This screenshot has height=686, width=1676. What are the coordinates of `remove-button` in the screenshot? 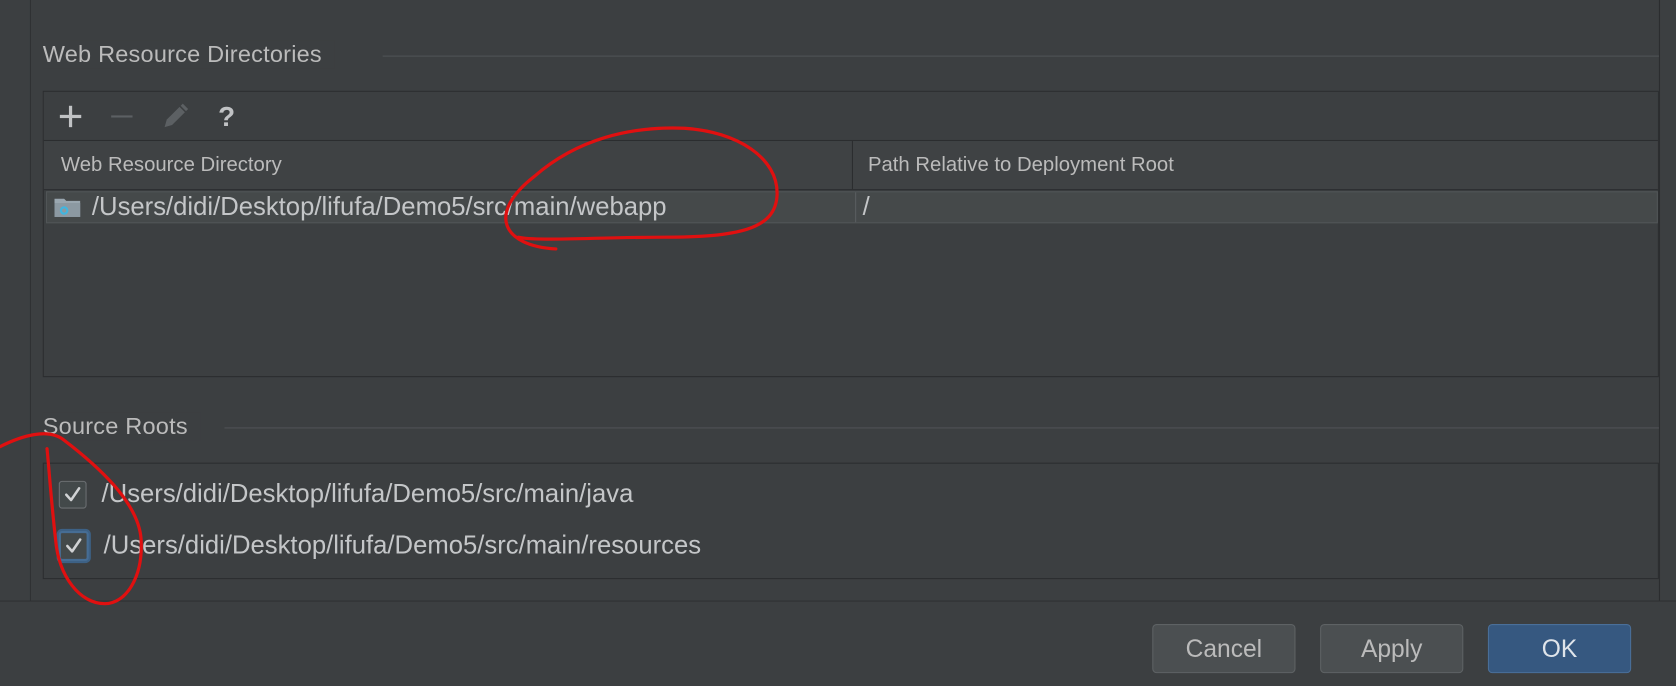 It's located at (122, 116).